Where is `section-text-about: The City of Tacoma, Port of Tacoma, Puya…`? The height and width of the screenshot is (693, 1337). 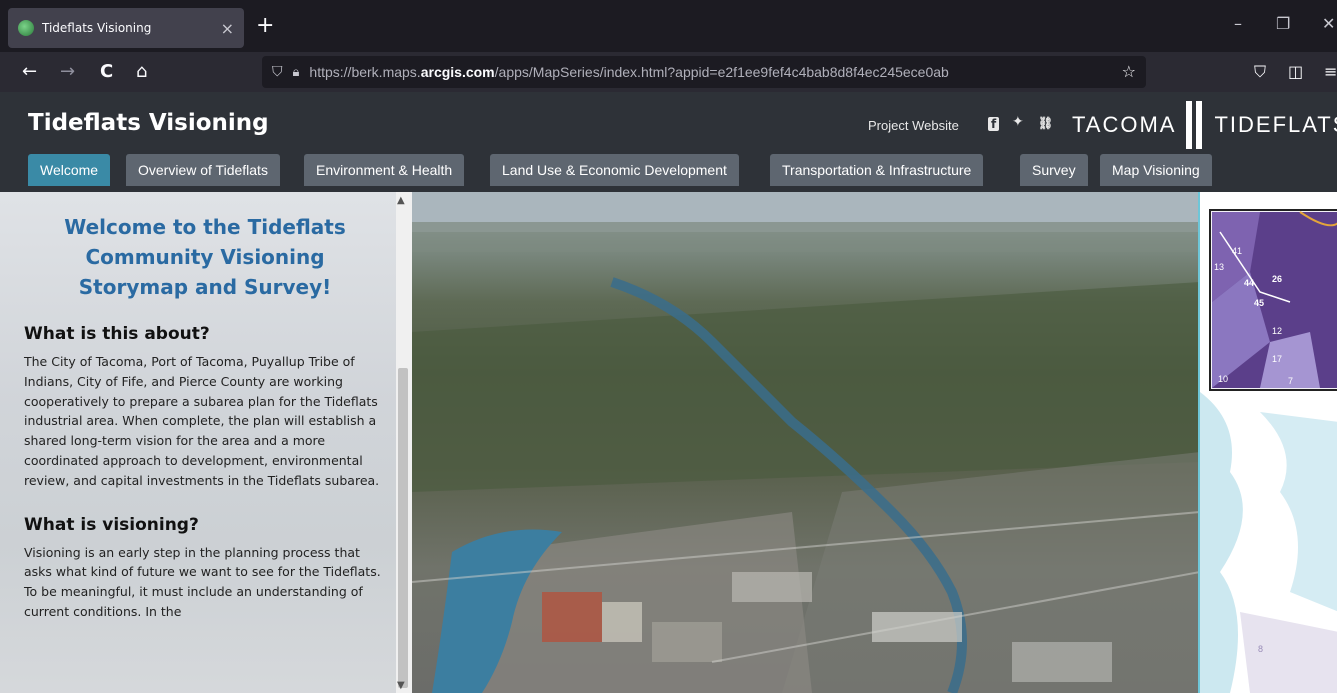
section-text-about: The City of Tacoma, Port of Tacoma, Puya… is located at coordinates (202, 421).